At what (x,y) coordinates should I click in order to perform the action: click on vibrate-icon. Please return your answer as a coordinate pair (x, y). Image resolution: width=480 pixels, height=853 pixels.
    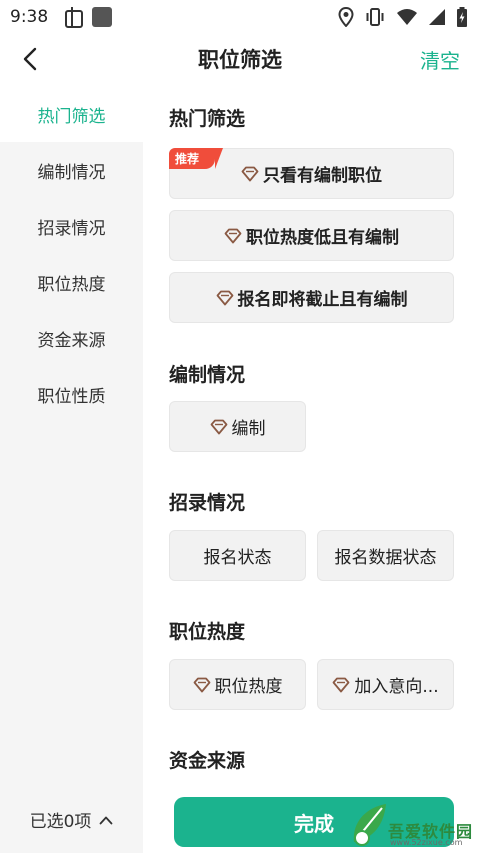
    Looking at the image, I should click on (375, 17).